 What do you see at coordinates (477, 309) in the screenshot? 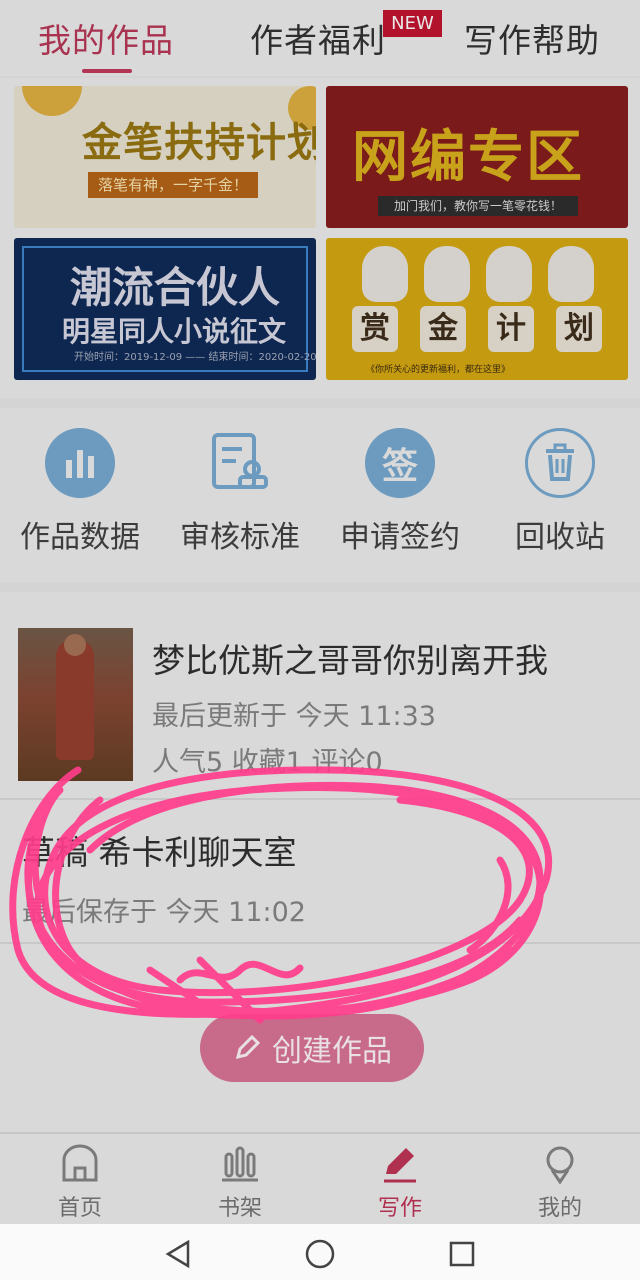
I see `banner-bounty-plan: 赏 金 计 划 《你所关心的更新福利，都在这里》` at bounding box center [477, 309].